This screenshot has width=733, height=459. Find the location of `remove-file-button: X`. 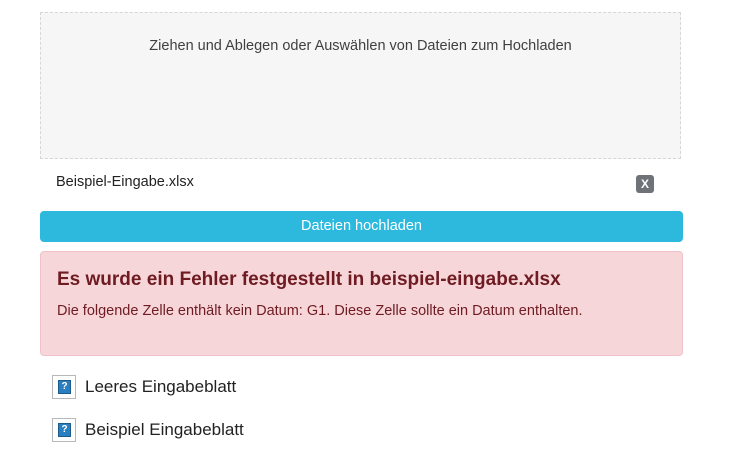

remove-file-button: X is located at coordinates (645, 184).